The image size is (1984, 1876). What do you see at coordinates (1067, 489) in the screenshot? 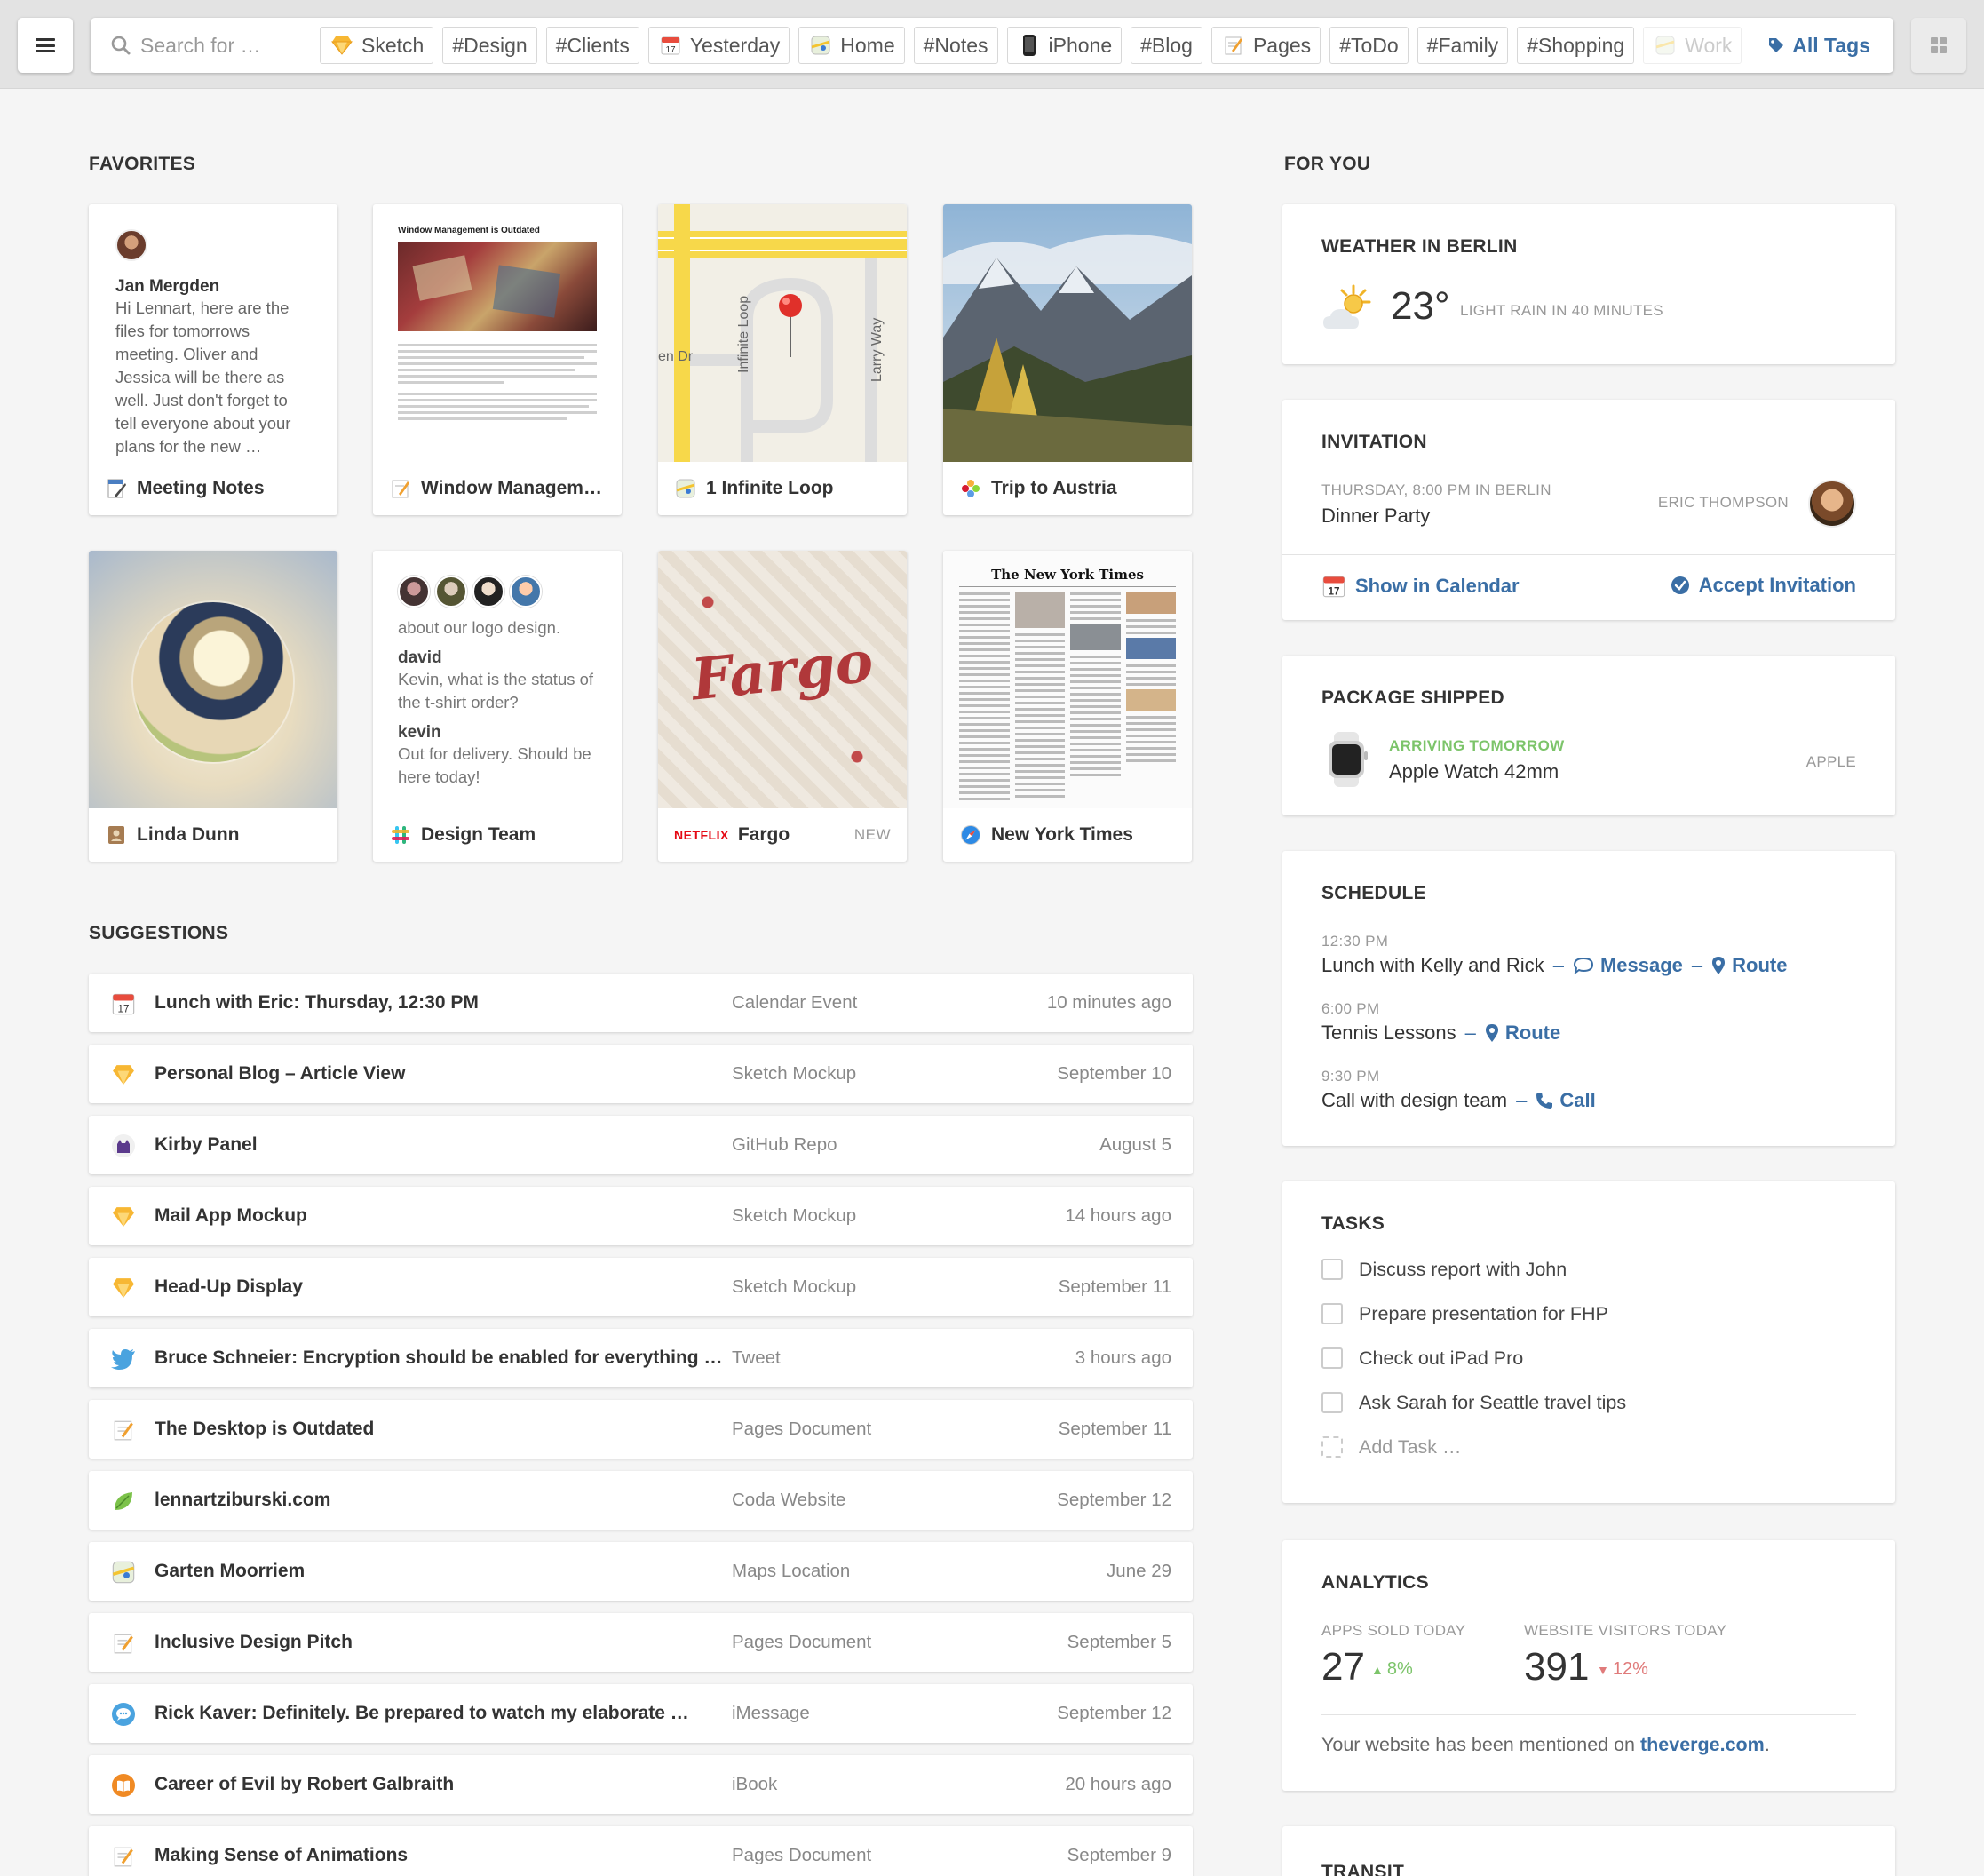
I see `card-footer: Trip to Austria` at bounding box center [1067, 489].